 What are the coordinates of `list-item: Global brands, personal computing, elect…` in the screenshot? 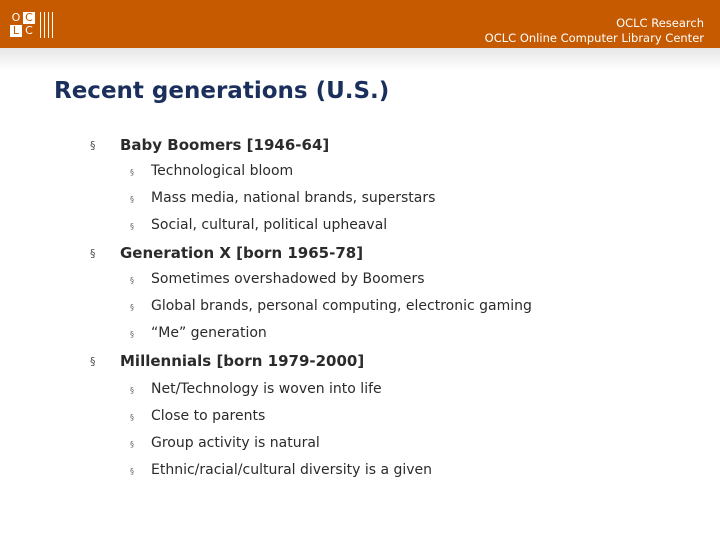 It's located at (341, 306).